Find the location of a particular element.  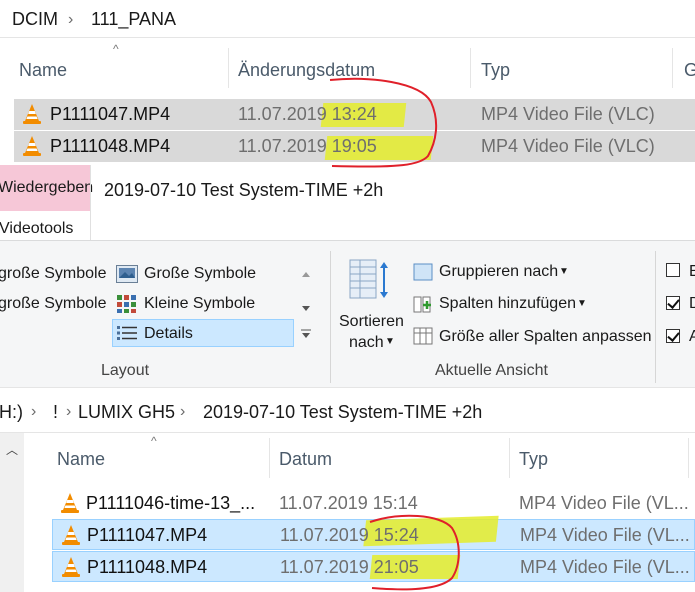

file-date: 11.07.2019 21:05 is located at coordinates (349, 567).